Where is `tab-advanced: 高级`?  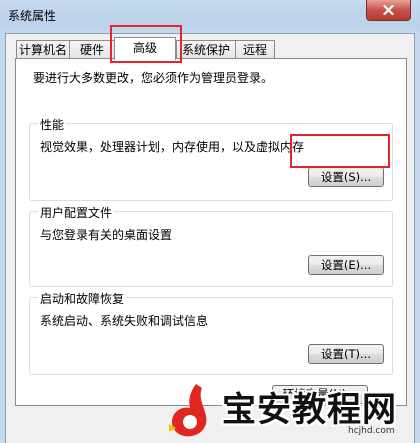
tab-advanced: 高级 is located at coordinates (145, 48).